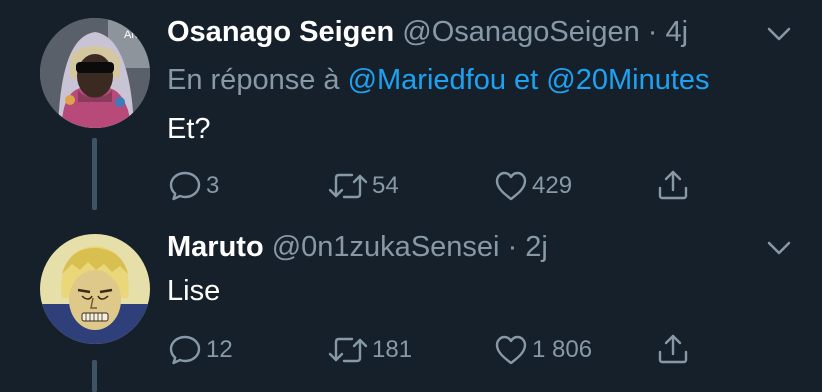 Image resolution: width=822 pixels, height=392 pixels. What do you see at coordinates (280, 32) in the screenshot?
I see `display-name: Osanago Seigen` at bounding box center [280, 32].